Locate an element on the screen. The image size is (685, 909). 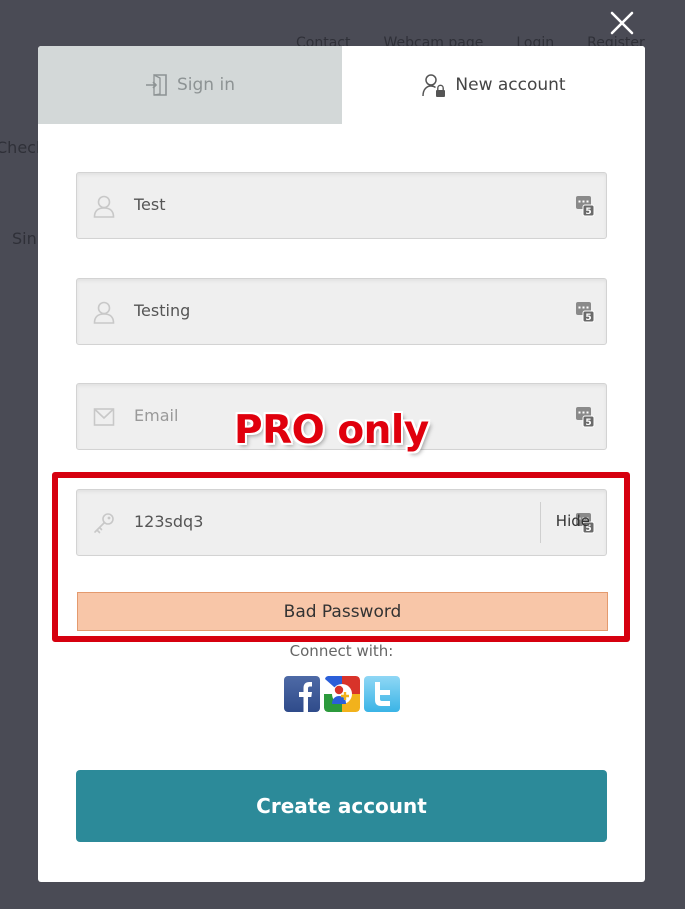
create-account-button: Create account is located at coordinates (341, 806).